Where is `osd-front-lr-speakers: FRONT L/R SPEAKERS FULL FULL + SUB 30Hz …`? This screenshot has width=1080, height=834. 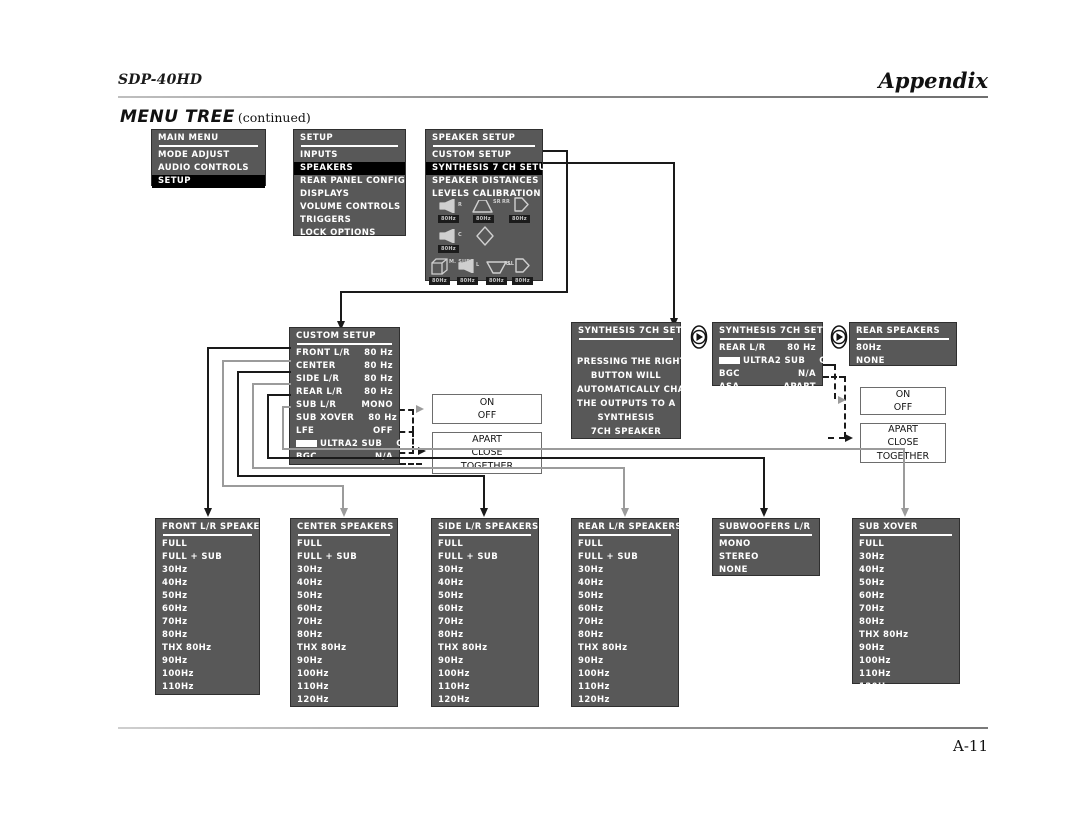
osd-front-lr-speakers: FRONT L/R SPEAKERS FULL FULL + SUB 30Hz … is located at coordinates (214, 611).